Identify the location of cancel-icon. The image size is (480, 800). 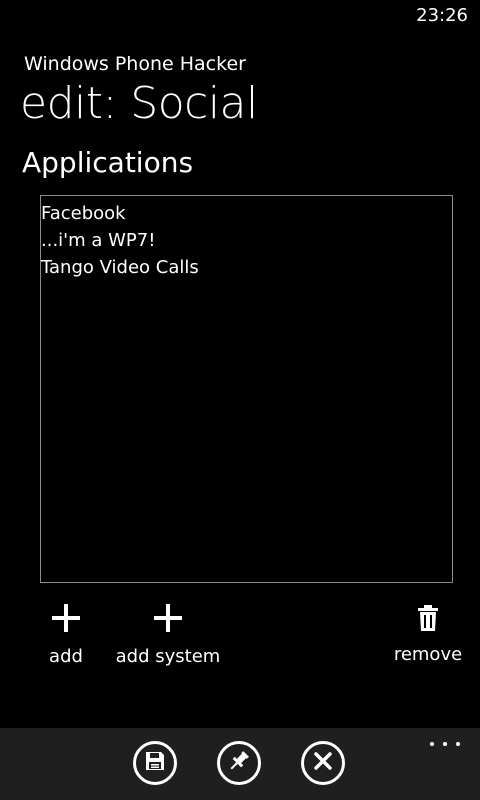
(323, 763).